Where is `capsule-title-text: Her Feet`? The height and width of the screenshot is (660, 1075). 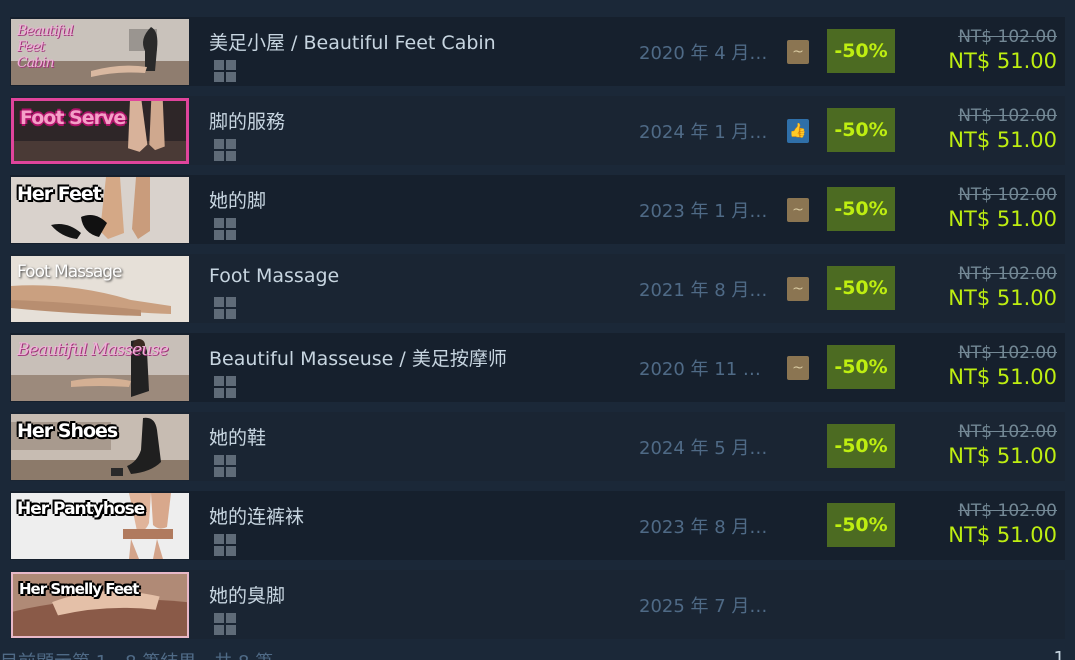
capsule-title-text: Her Feet is located at coordinates (59, 194).